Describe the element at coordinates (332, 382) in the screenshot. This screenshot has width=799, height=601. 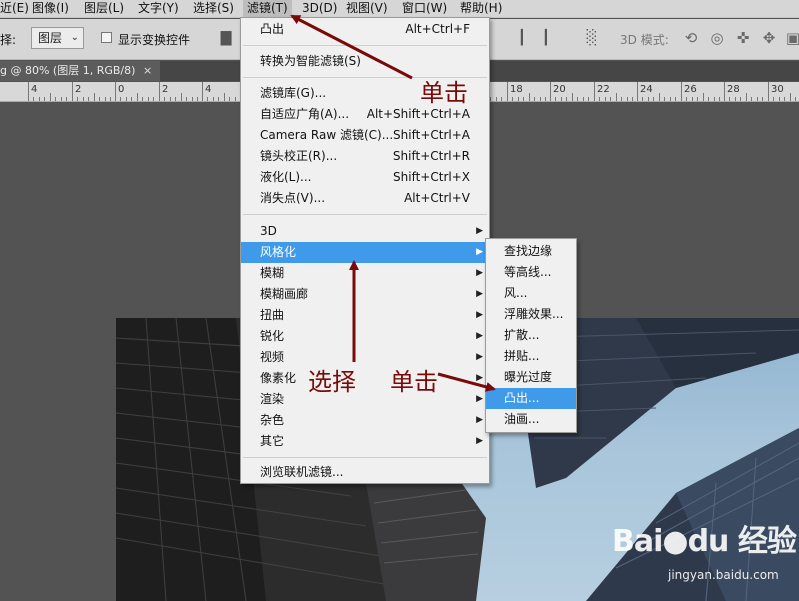
I see `annotation-select: 选择` at that location.